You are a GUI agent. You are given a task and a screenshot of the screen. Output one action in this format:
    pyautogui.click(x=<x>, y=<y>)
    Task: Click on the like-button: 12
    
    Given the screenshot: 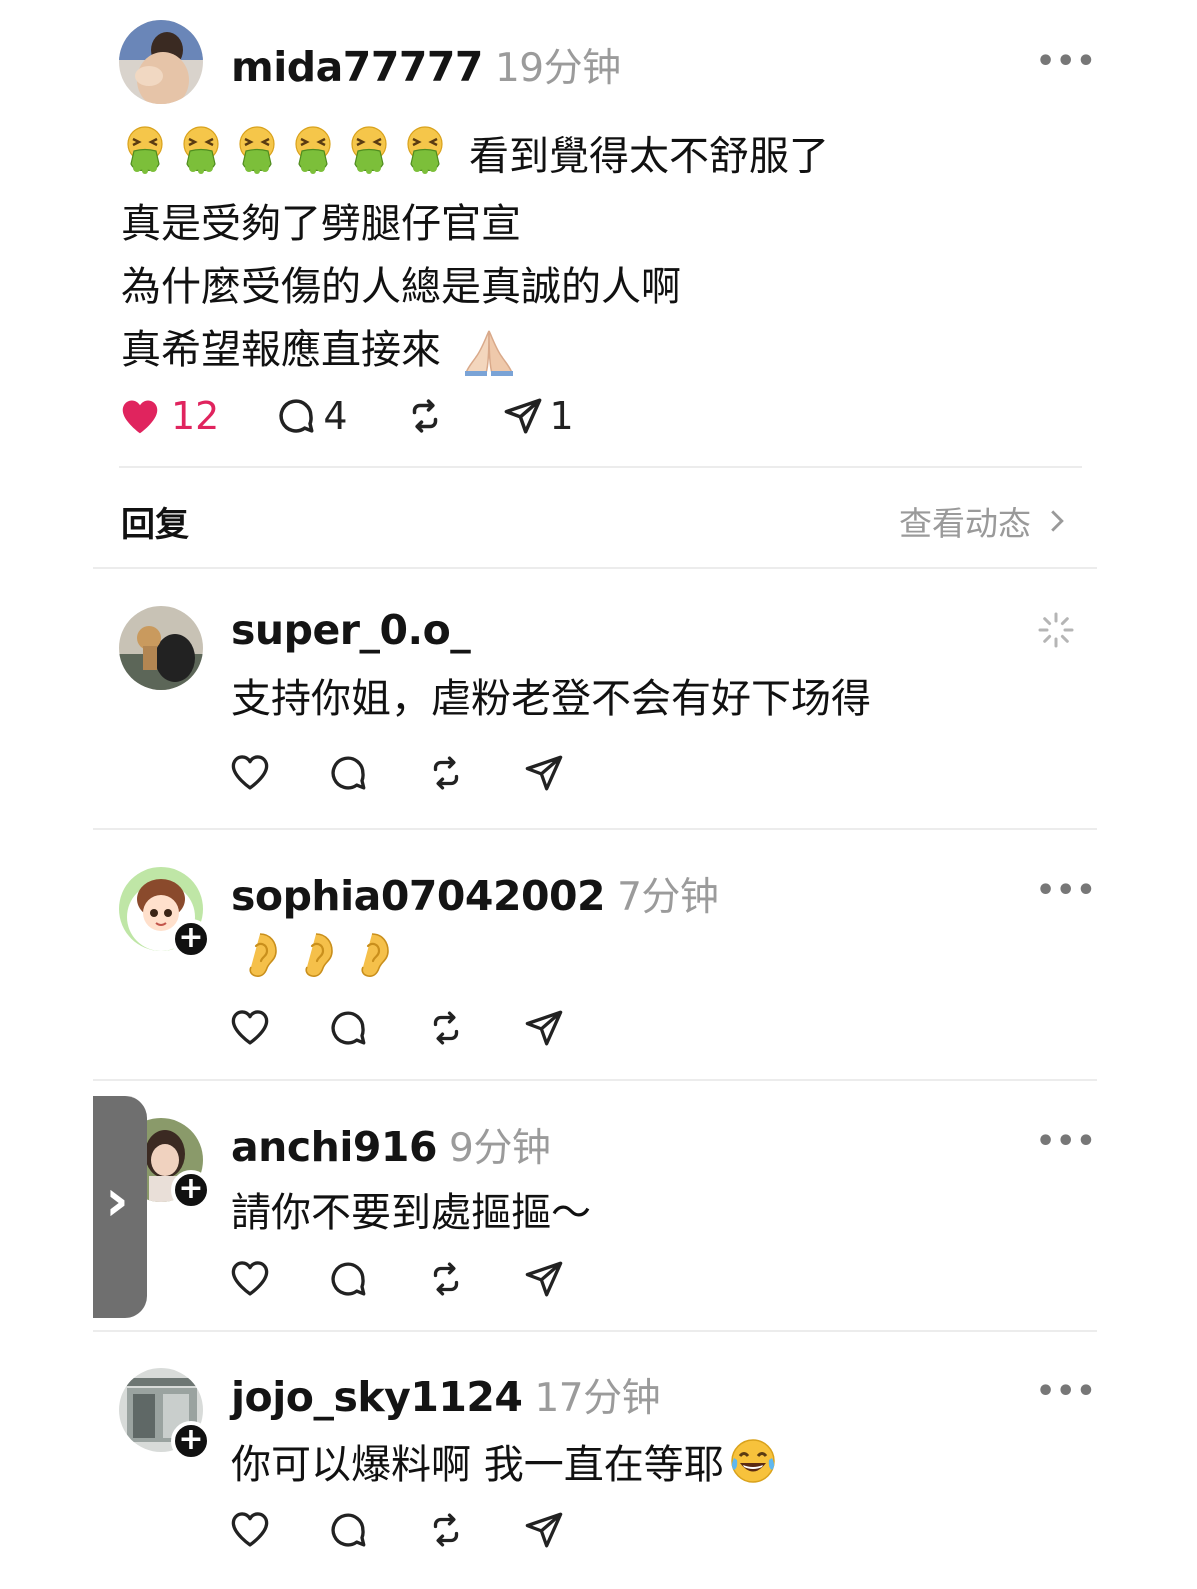 What is the action you would take?
    pyautogui.click(x=169, y=416)
    